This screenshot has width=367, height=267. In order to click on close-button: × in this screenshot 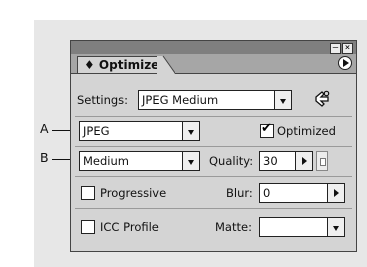, I will do `click(347, 48)`.